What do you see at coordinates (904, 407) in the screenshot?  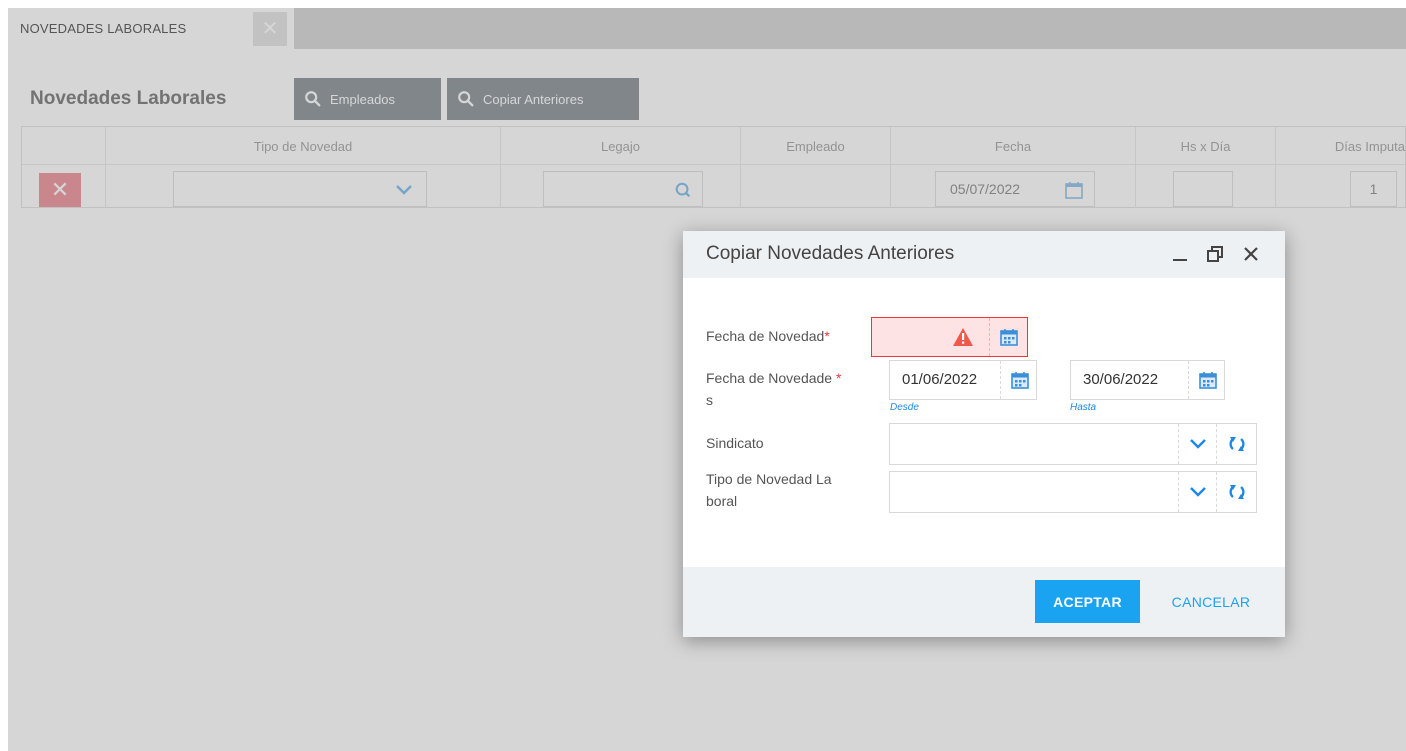 I see `desde-hint: Desde` at bounding box center [904, 407].